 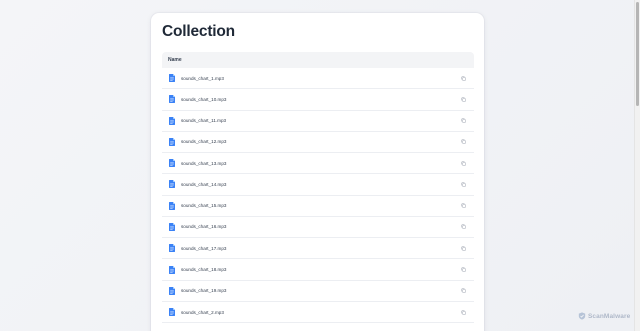 What do you see at coordinates (318, 185) in the screenshot?
I see `table-row: sounds_chart_14.mp3` at bounding box center [318, 185].